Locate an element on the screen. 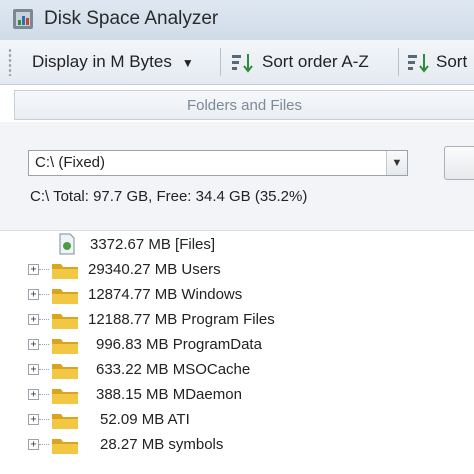  title-bar: Disk Space Analyzer is located at coordinates (237, 20).